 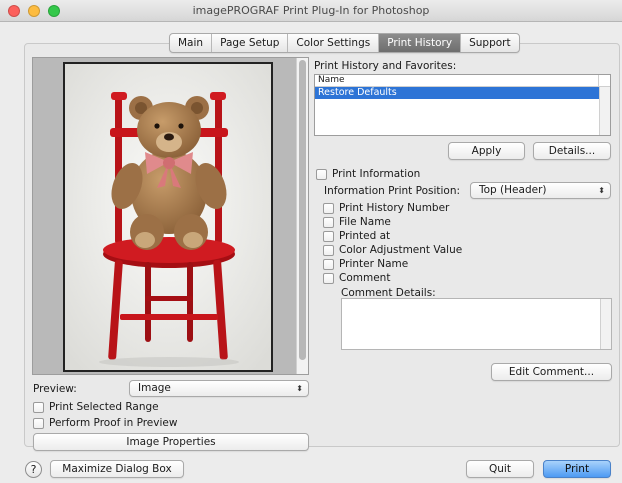 I want to click on apply-button: Apply, so click(x=486, y=151).